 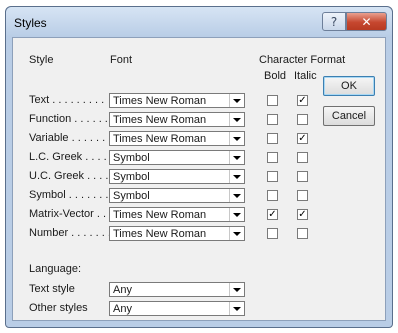 I want to click on style-label: Matrix-Vector . . . ., so click(x=74, y=214).